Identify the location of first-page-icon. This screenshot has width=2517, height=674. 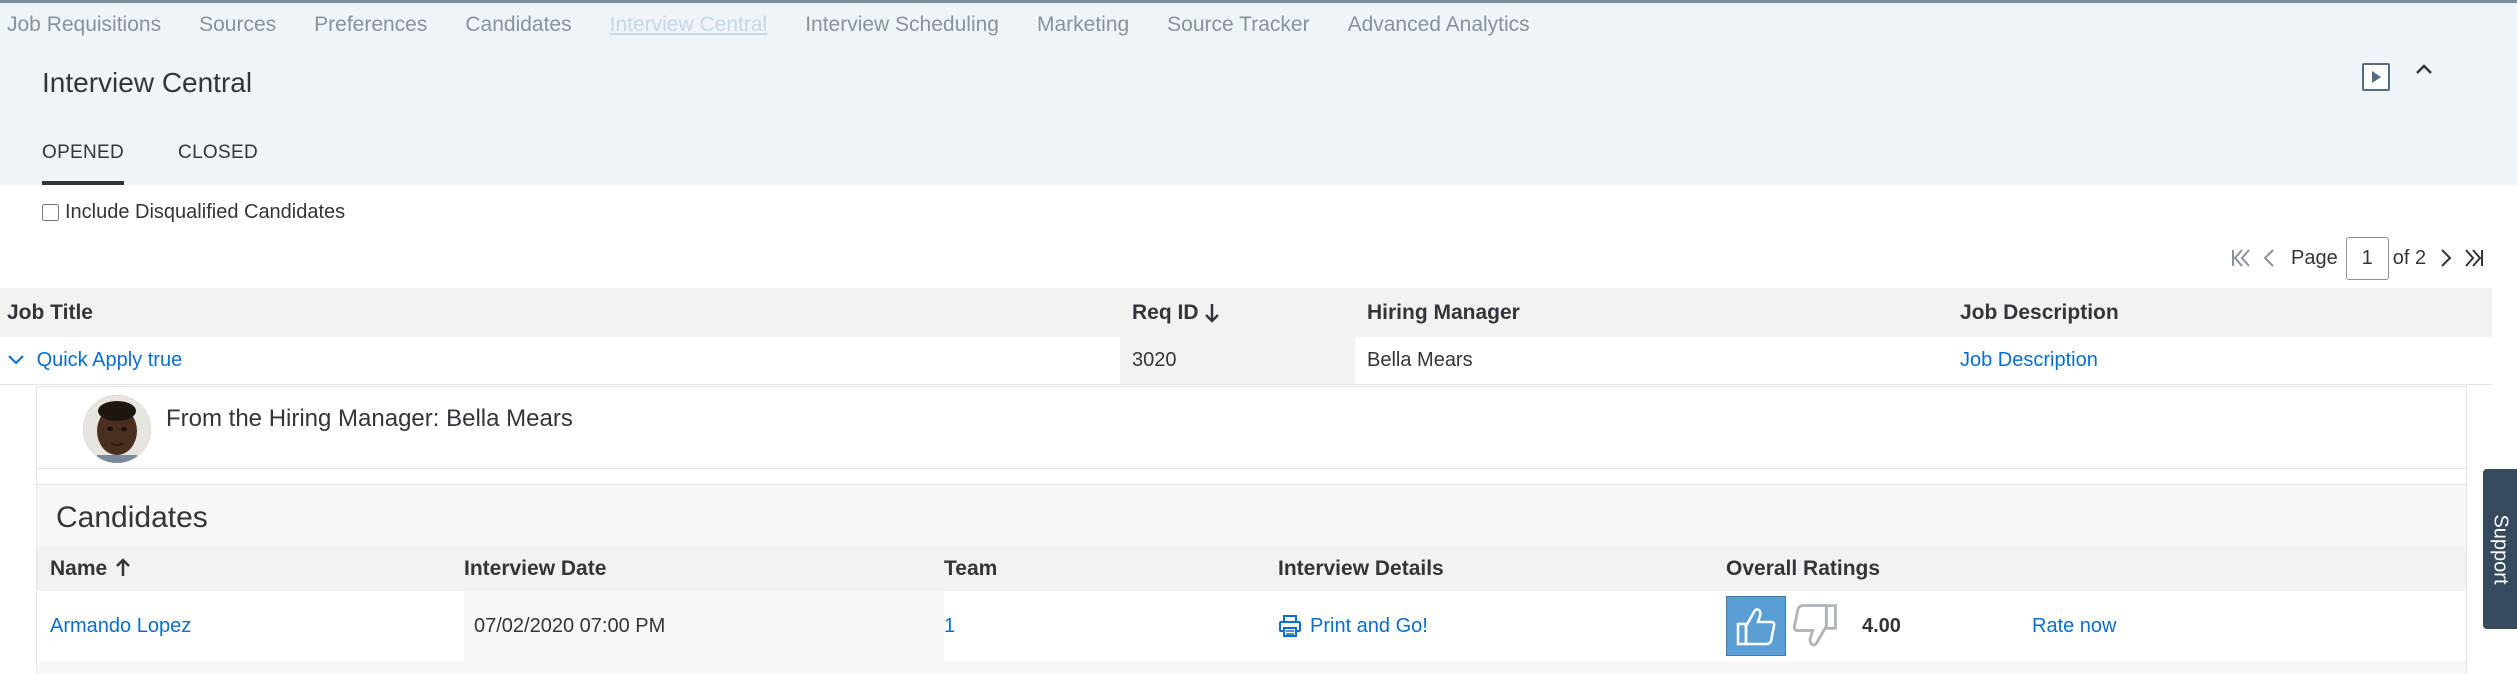
(2241, 258).